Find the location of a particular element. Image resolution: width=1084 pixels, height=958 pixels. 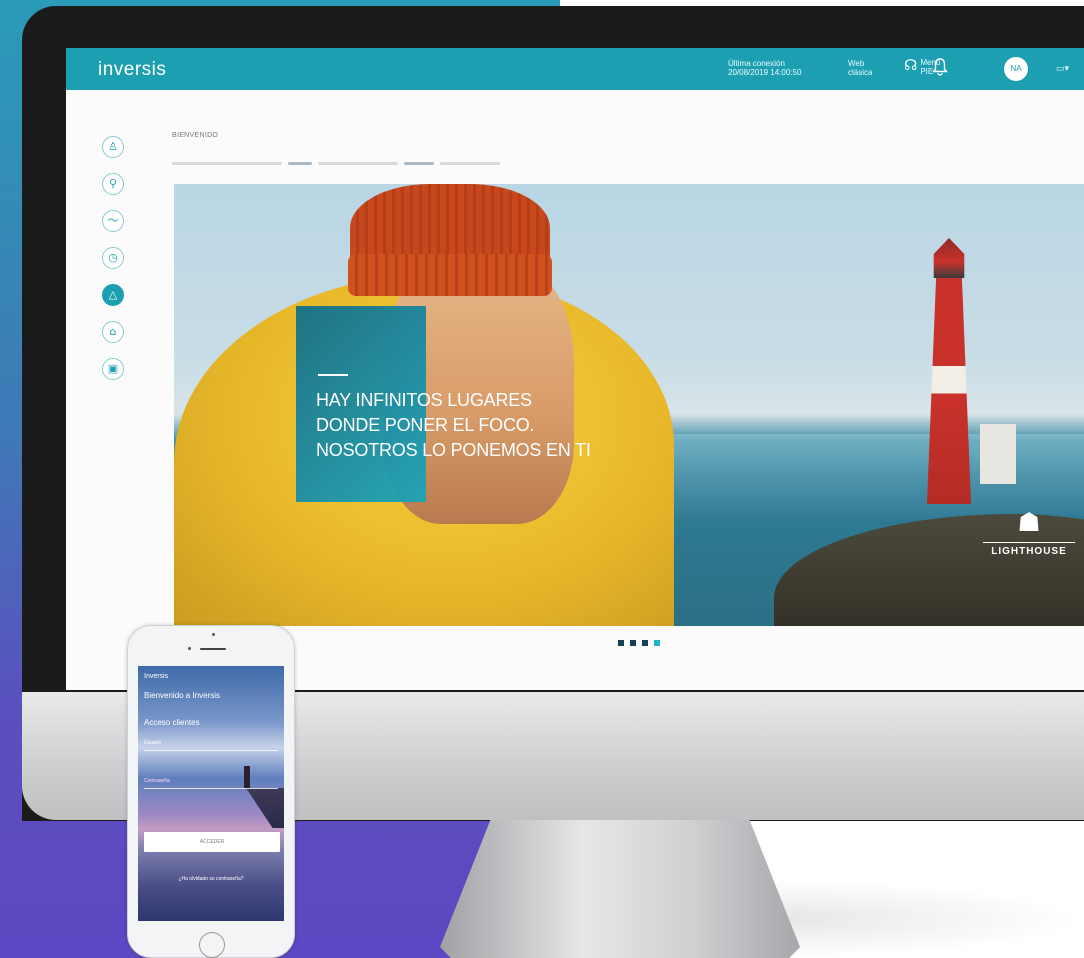

sidebar-item-profile: ♙ is located at coordinates (113, 147).